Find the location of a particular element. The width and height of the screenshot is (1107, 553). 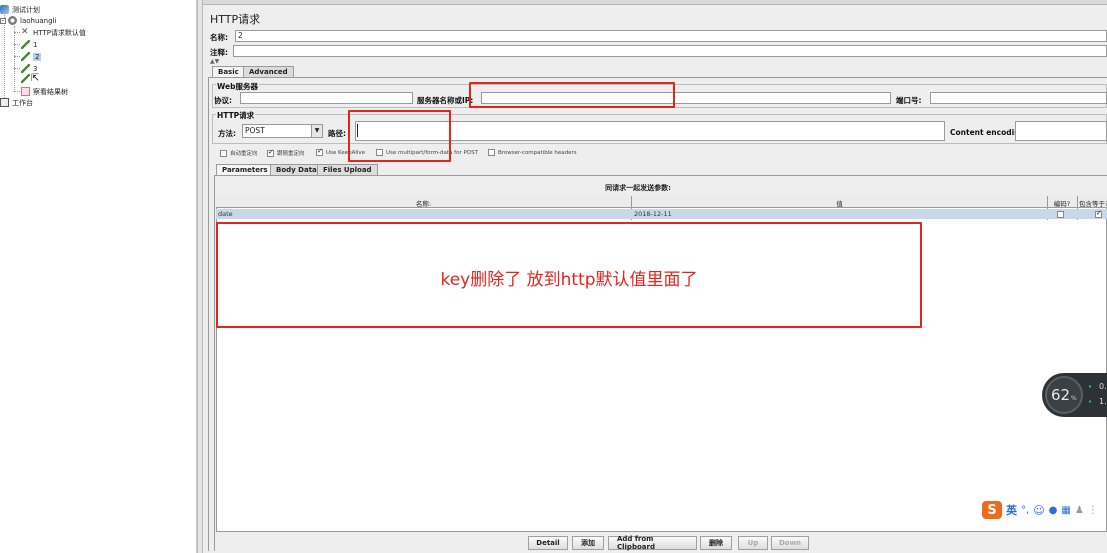

add-button: 添加 is located at coordinates (588, 543).